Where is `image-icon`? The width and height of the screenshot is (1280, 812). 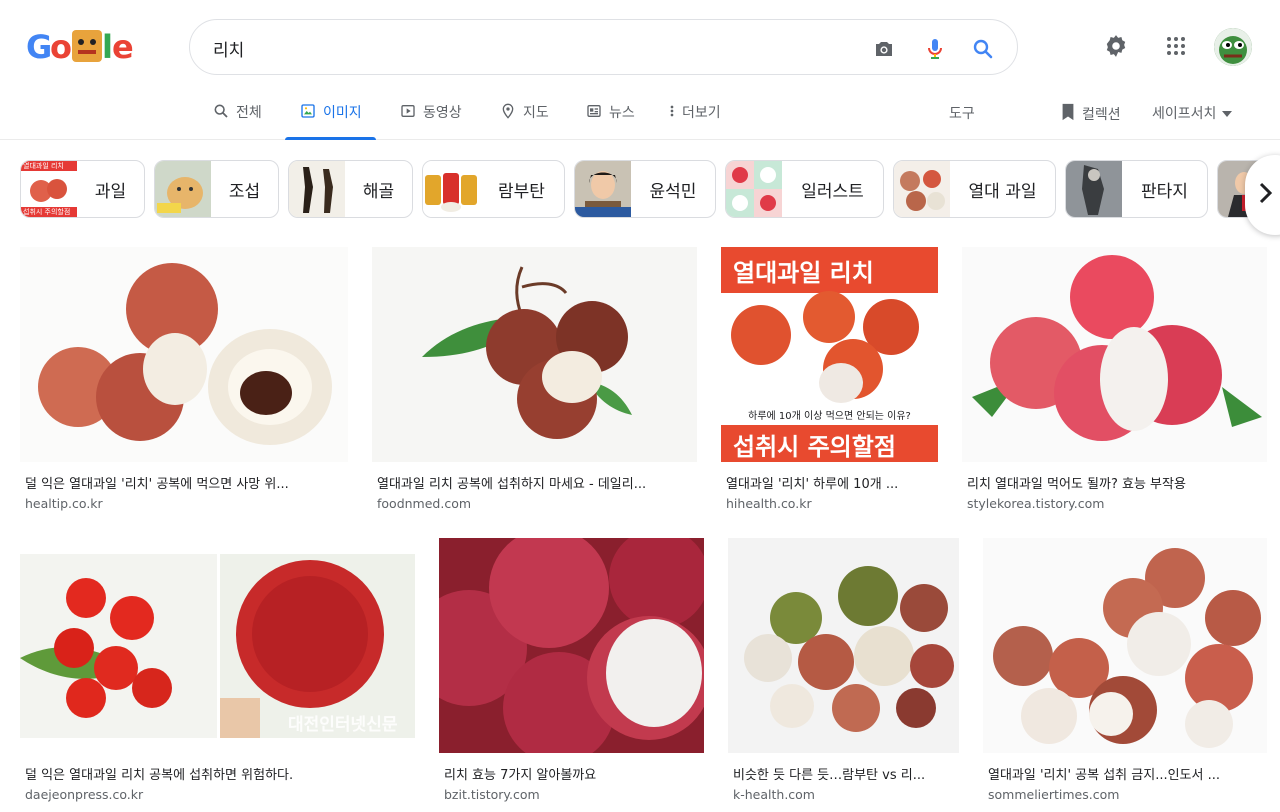 image-icon is located at coordinates (308, 111).